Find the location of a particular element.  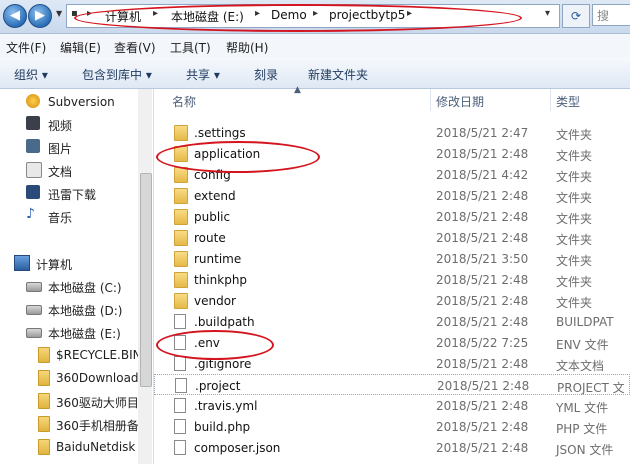

address-dropdown-icon: ▾ is located at coordinates (547, 13).